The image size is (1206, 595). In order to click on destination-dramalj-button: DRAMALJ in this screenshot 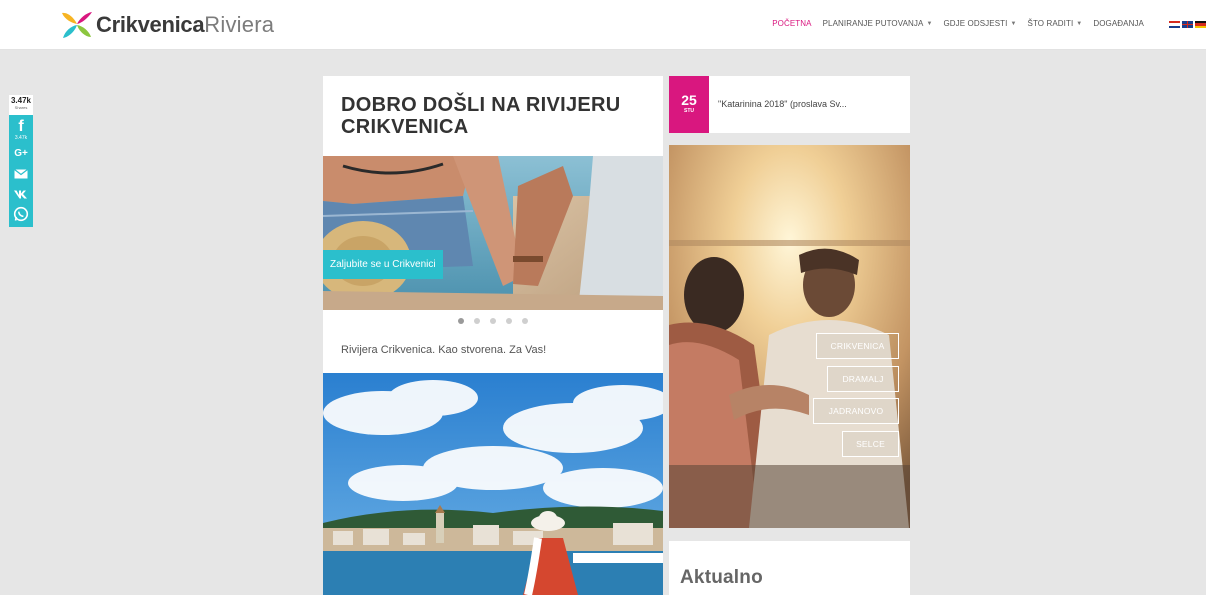, I will do `click(863, 379)`.